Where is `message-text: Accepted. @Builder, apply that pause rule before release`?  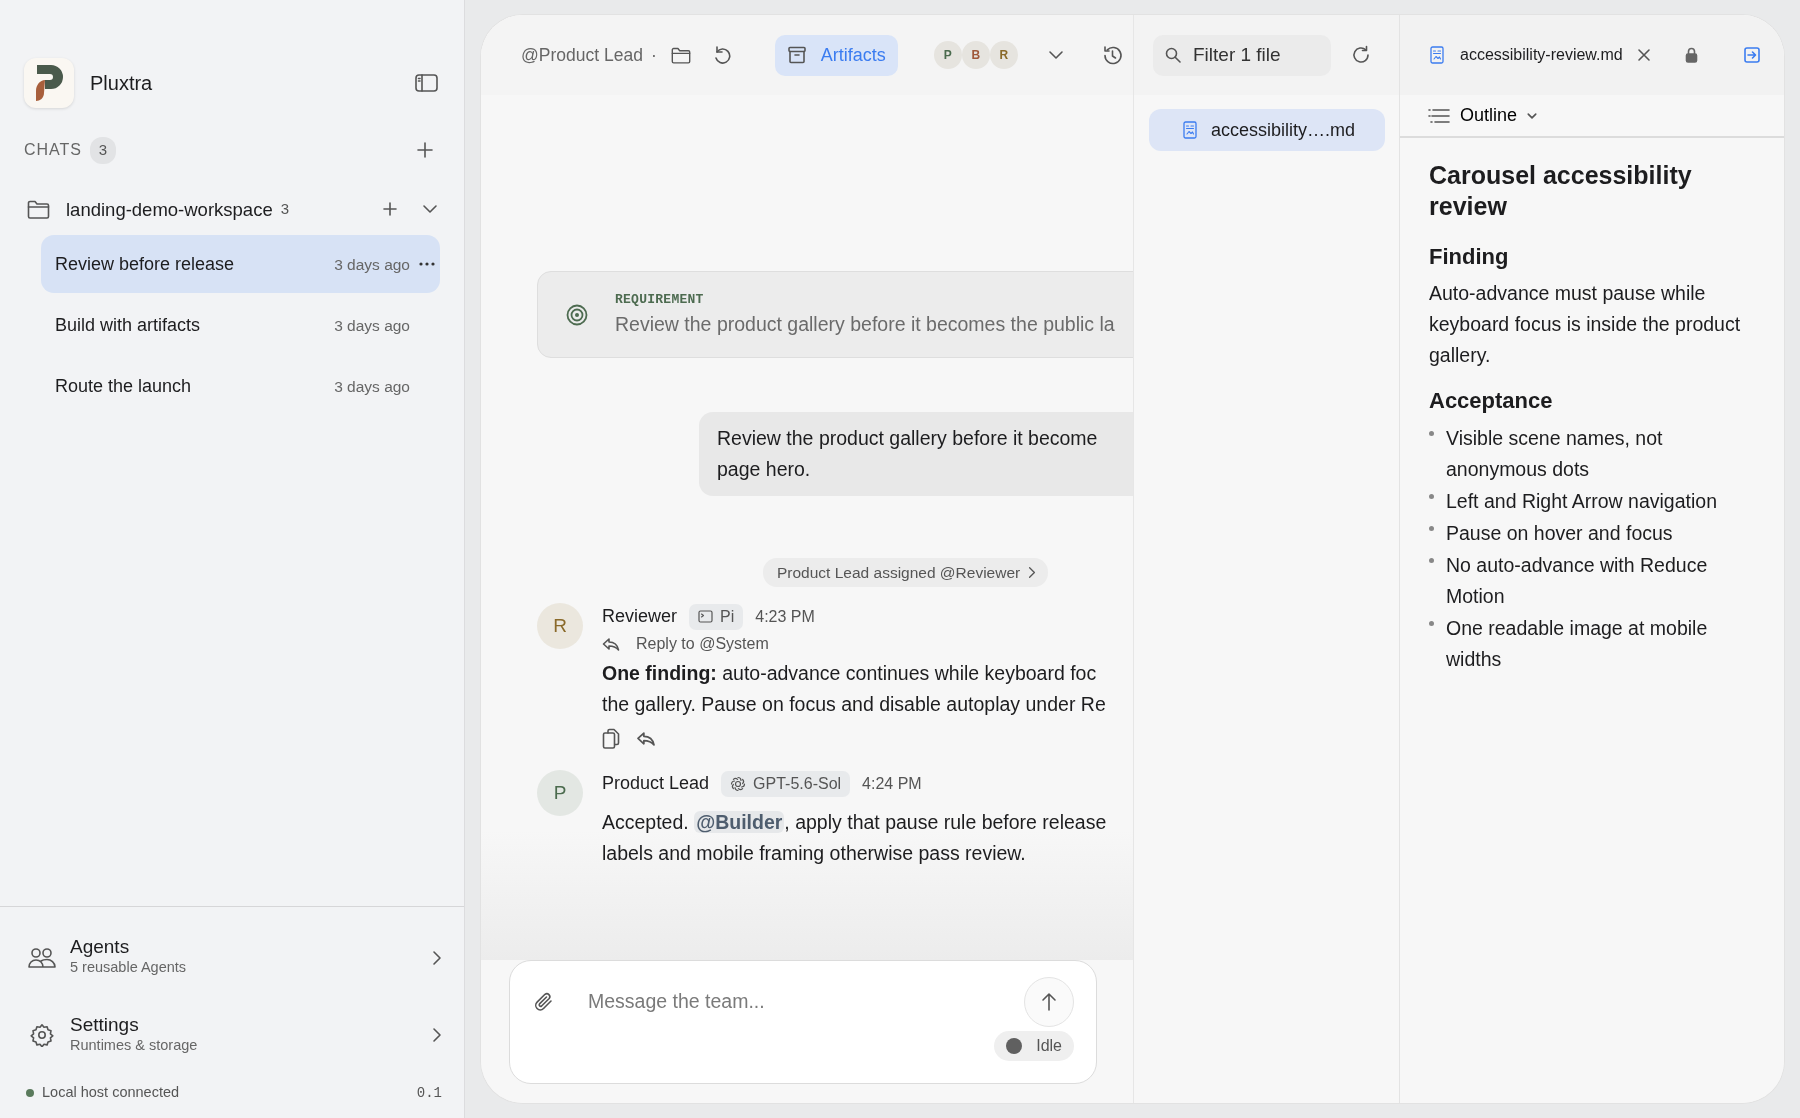
message-text: Accepted. @Builder, apply that pause rule before release is located at coordinates (855, 823).